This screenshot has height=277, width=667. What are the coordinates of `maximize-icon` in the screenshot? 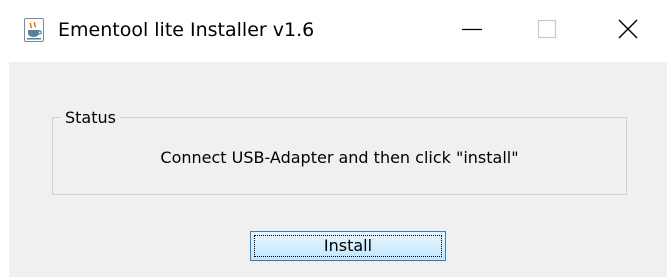 It's located at (547, 31).